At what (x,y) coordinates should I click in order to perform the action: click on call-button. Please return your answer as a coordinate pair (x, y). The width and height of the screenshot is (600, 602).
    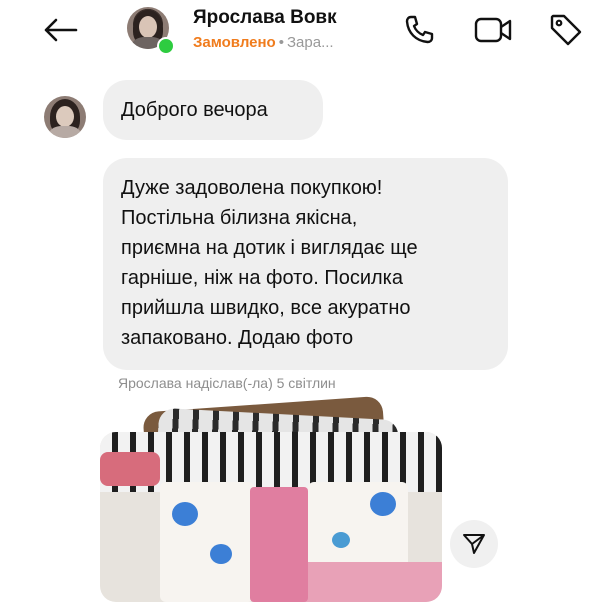
    Looking at the image, I should click on (419, 30).